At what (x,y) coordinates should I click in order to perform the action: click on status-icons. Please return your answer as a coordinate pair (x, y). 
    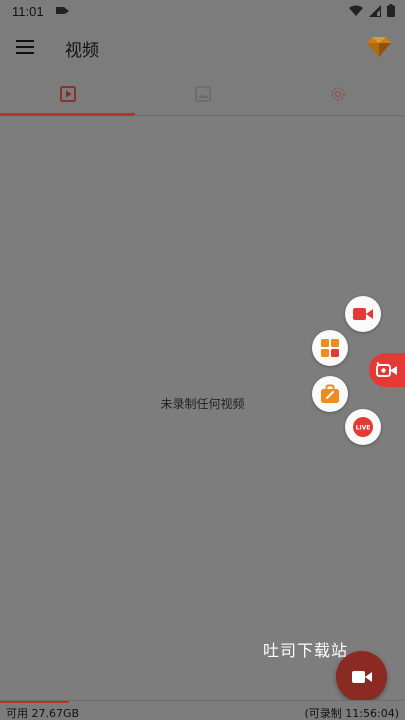
    Looking at the image, I should click on (372, 10).